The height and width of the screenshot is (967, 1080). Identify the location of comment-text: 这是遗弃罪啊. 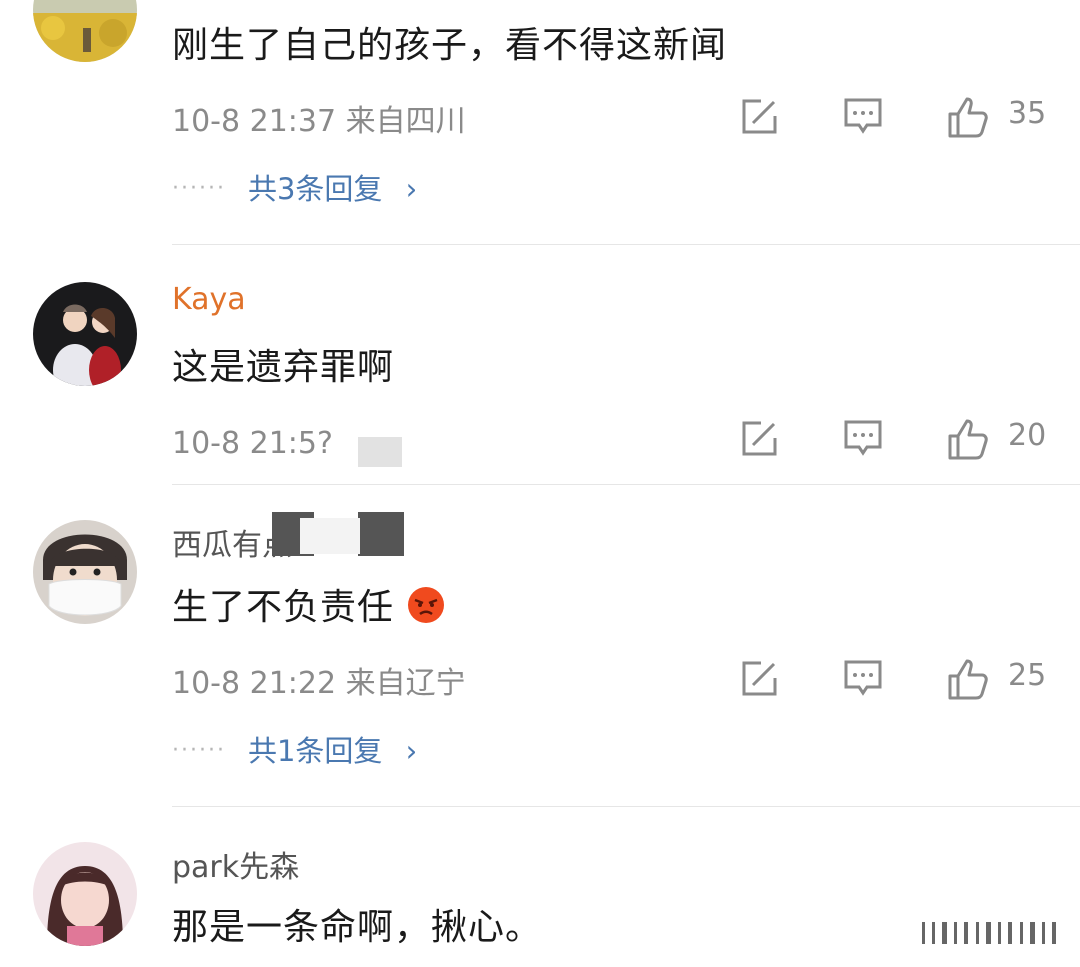
(283, 367).